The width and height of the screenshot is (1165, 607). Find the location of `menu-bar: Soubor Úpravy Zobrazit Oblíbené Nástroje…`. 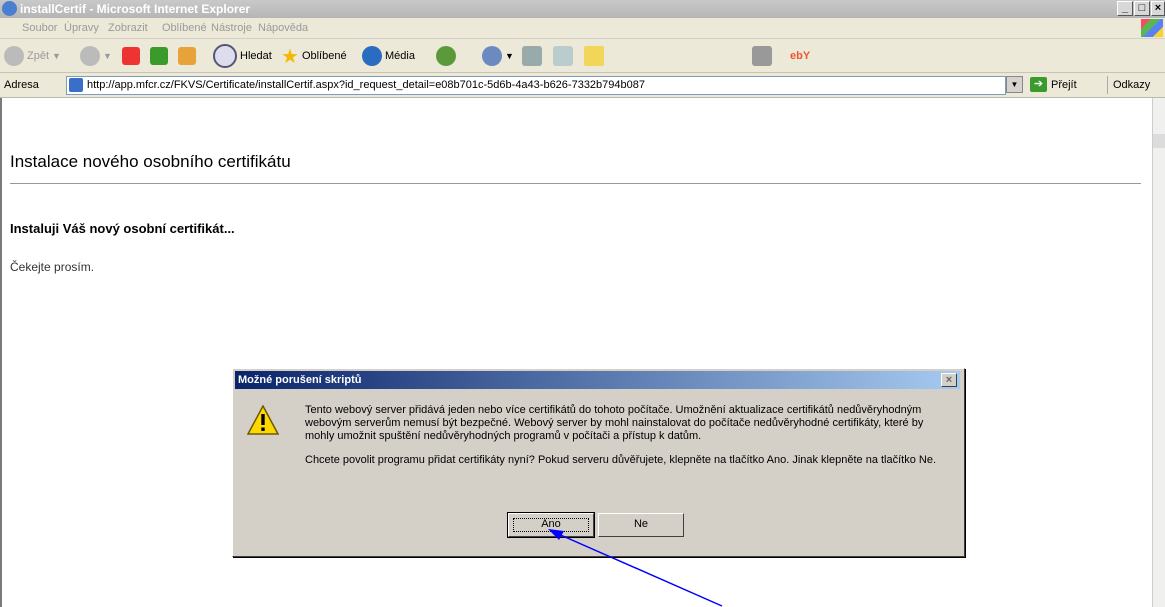

menu-bar: Soubor Úpravy Zobrazit Oblíbené Nástroje… is located at coordinates (582, 28).